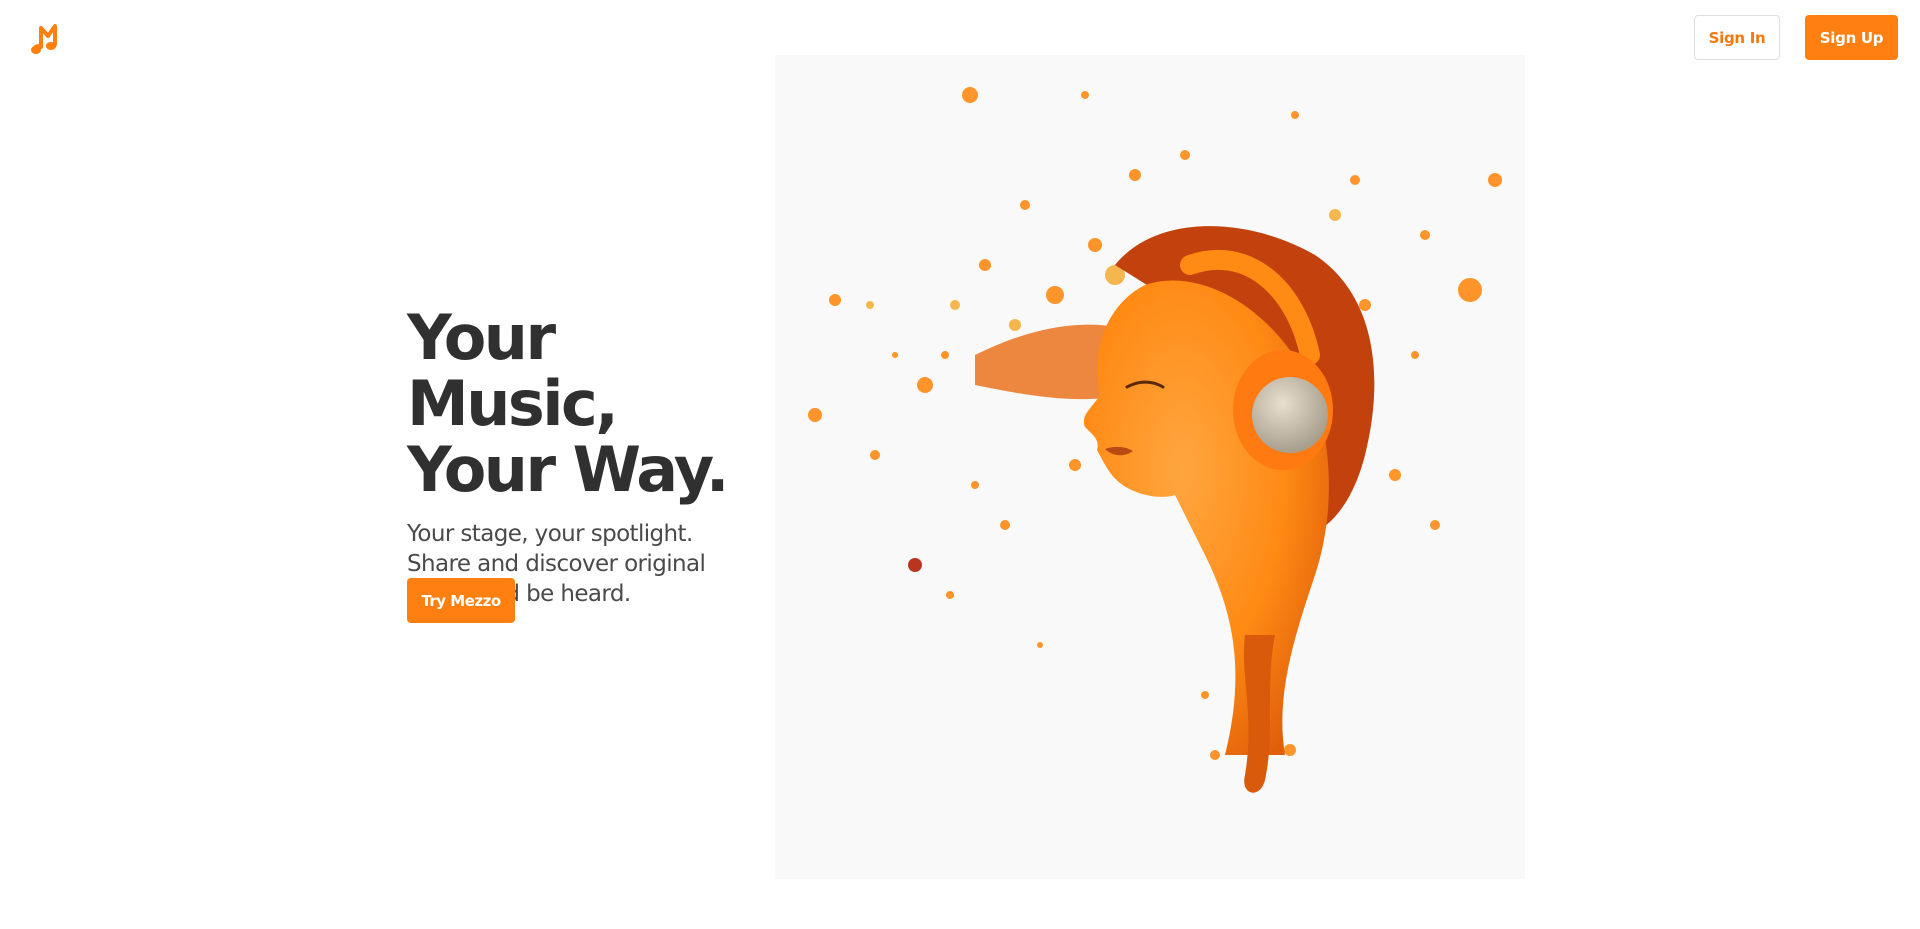 This screenshot has width=1920, height=929. What do you see at coordinates (1737, 37) in the screenshot?
I see `sign-in-button: Sign In` at bounding box center [1737, 37].